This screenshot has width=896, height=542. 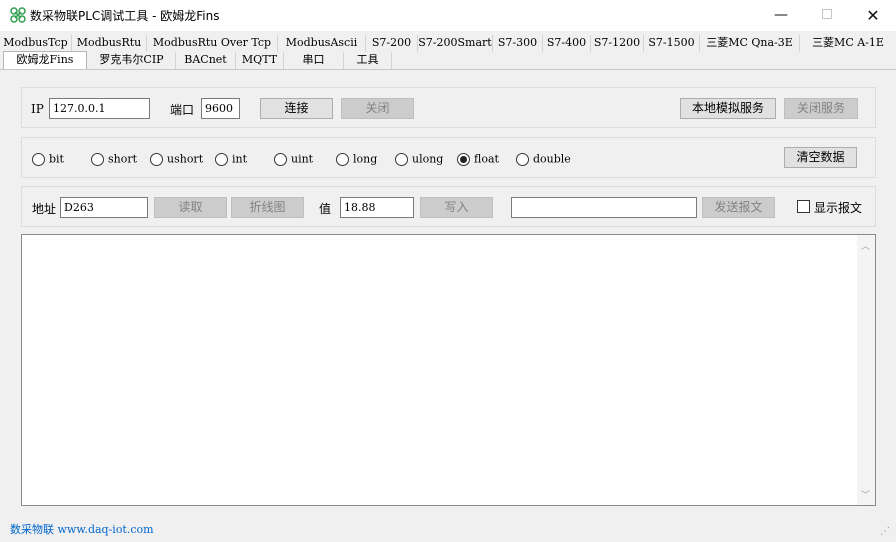 I want to click on radio-double-indicator, so click(x=522, y=159).